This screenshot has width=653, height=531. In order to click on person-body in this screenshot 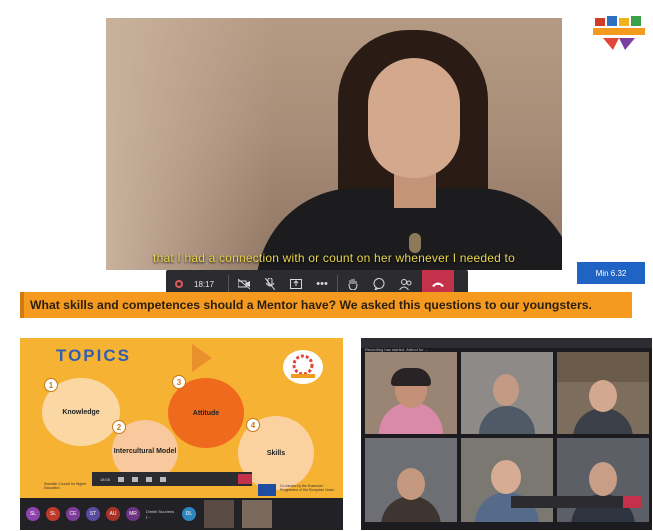, I will do `click(507, 420)`.